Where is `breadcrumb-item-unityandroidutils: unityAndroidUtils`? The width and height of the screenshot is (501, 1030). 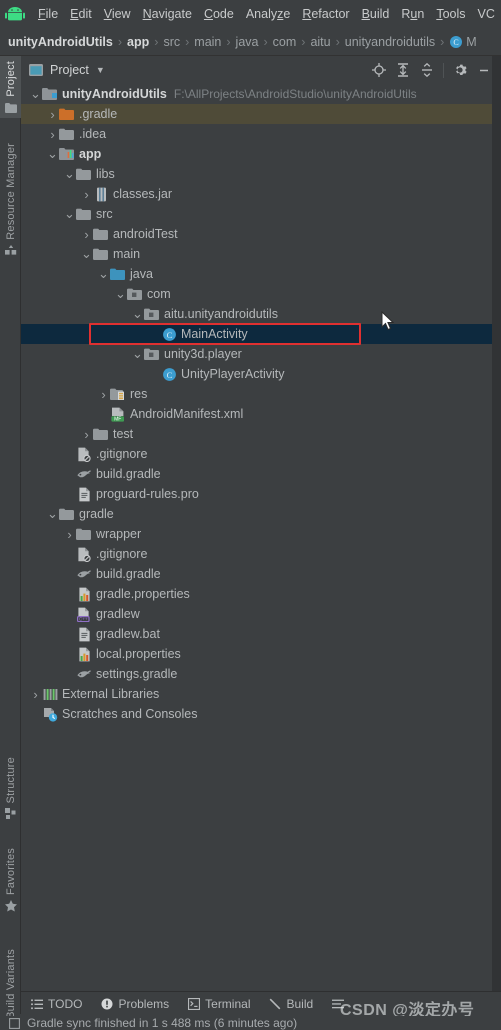
breadcrumb-item-unityandroidutils: unityAndroidUtils is located at coordinates (60, 42).